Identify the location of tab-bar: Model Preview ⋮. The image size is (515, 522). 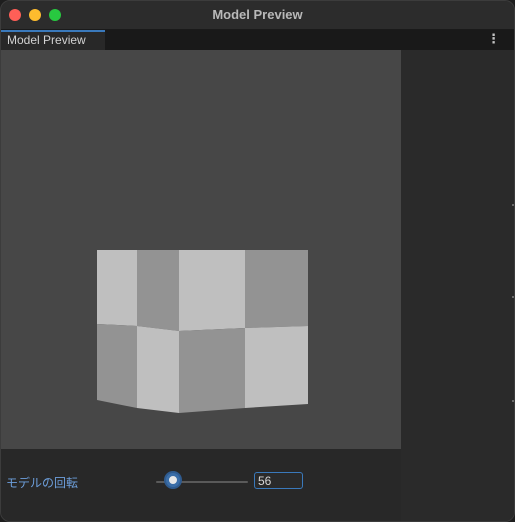
(257, 40).